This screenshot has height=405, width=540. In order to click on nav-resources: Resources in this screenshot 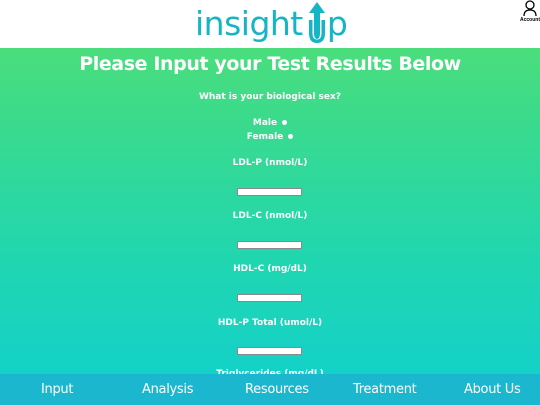, I will do `click(277, 389)`.